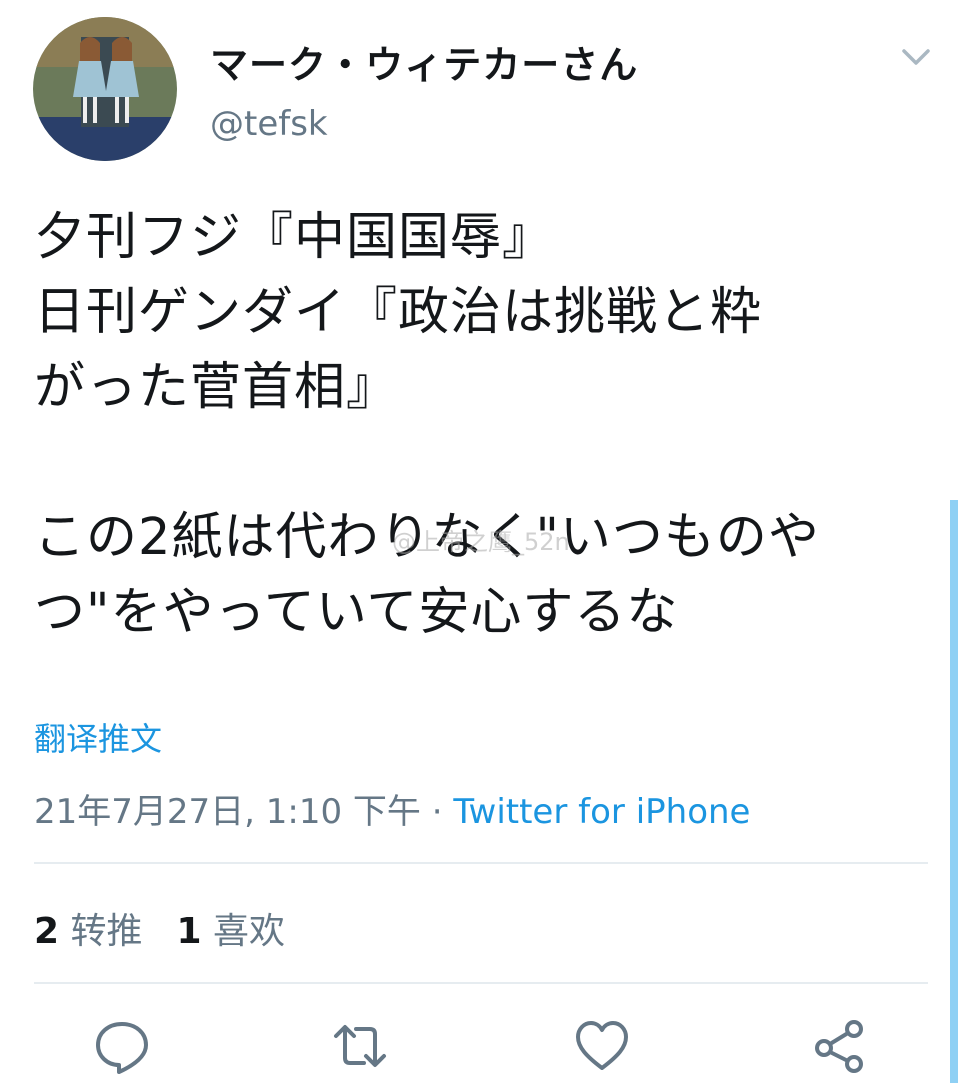 Image resolution: width=960 pixels, height=1083 pixels. Describe the element at coordinates (481, 542) in the screenshot. I see `watermark: @上帝之鹰_52n` at that location.